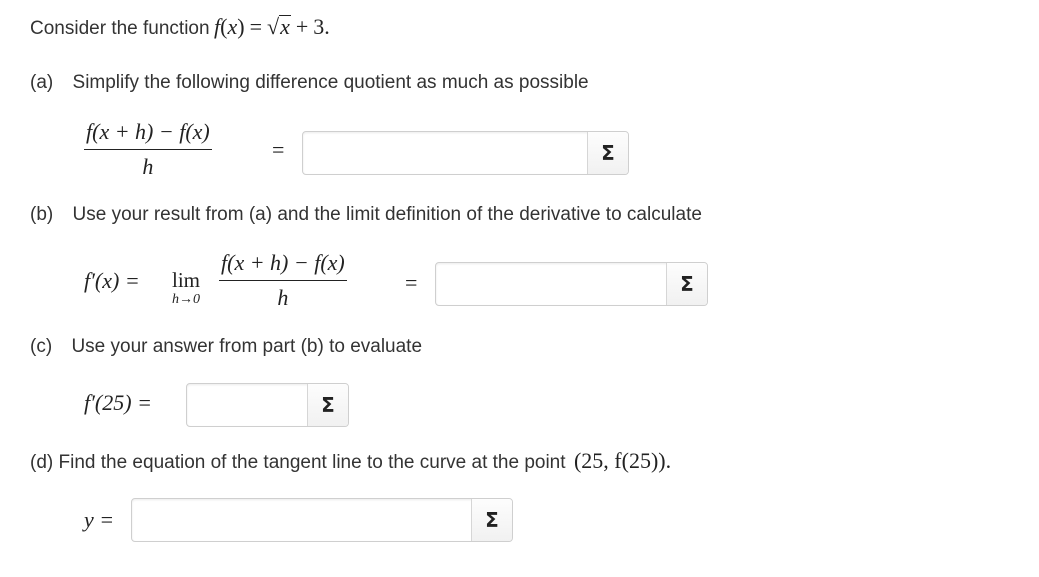 This screenshot has height=577, width=1039. I want to click on problem-statement: Consider the function f(x) = √x +3., so click(180, 27).